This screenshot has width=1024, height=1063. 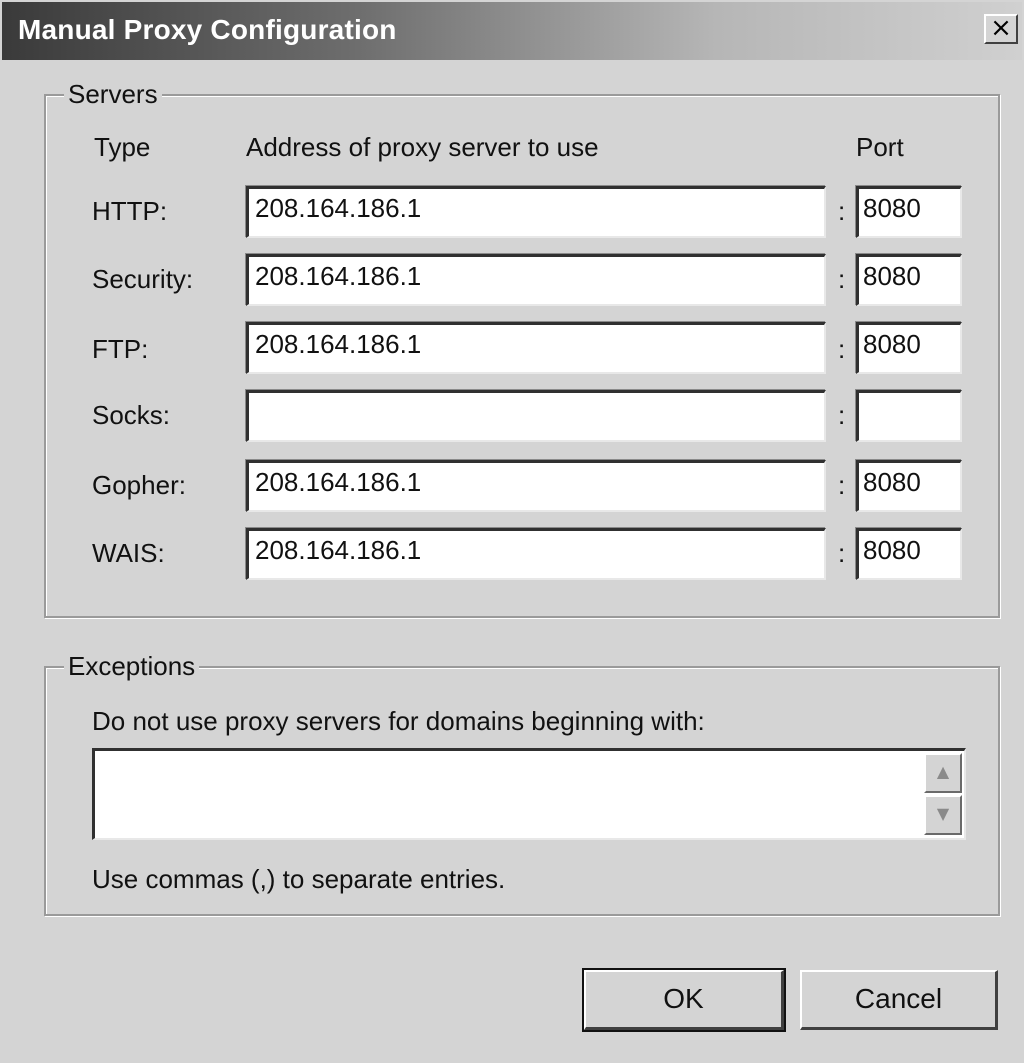 I want to click on server-type-label: Gopher:, so click(x=139, y=485).